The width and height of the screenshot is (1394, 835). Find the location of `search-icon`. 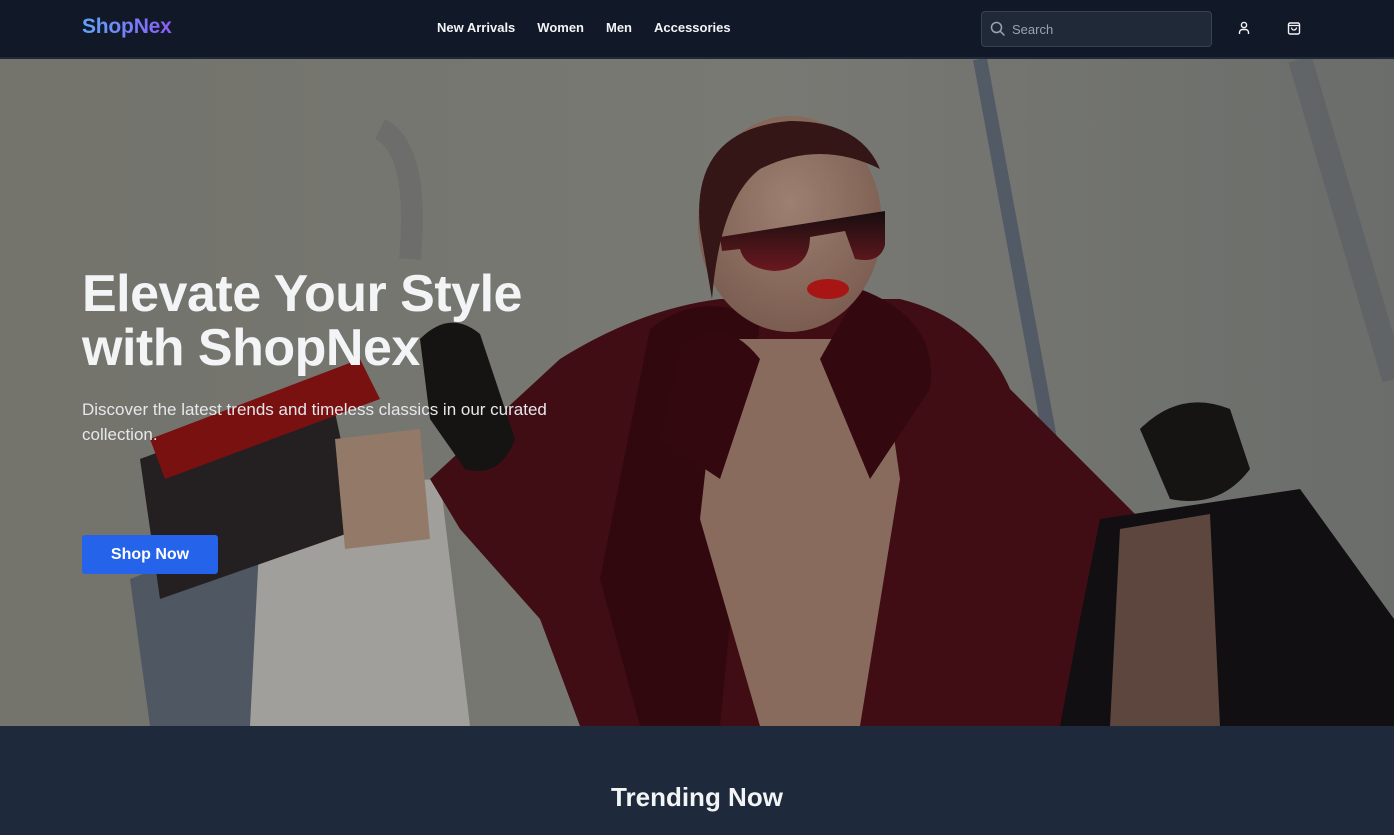

search-icon is located at coordinates (997, 28).